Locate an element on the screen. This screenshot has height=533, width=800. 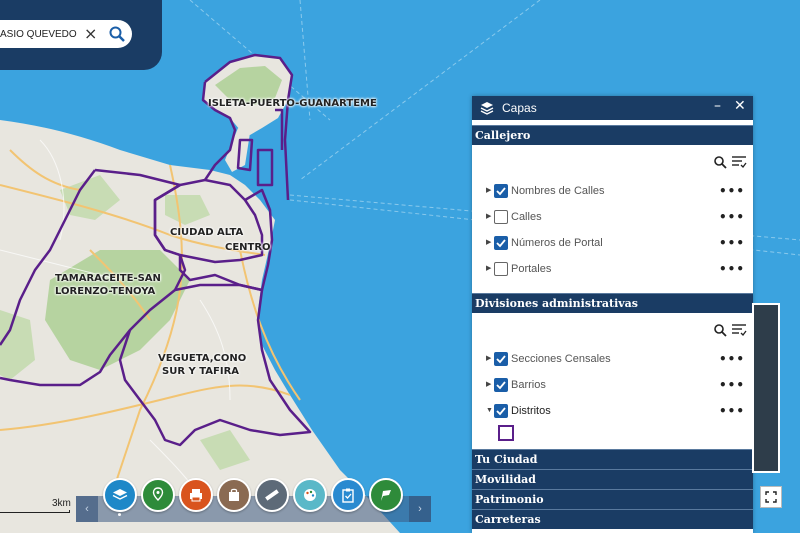
layers-panel-header: Capas – ✕ is located at coordinates (612, 108).